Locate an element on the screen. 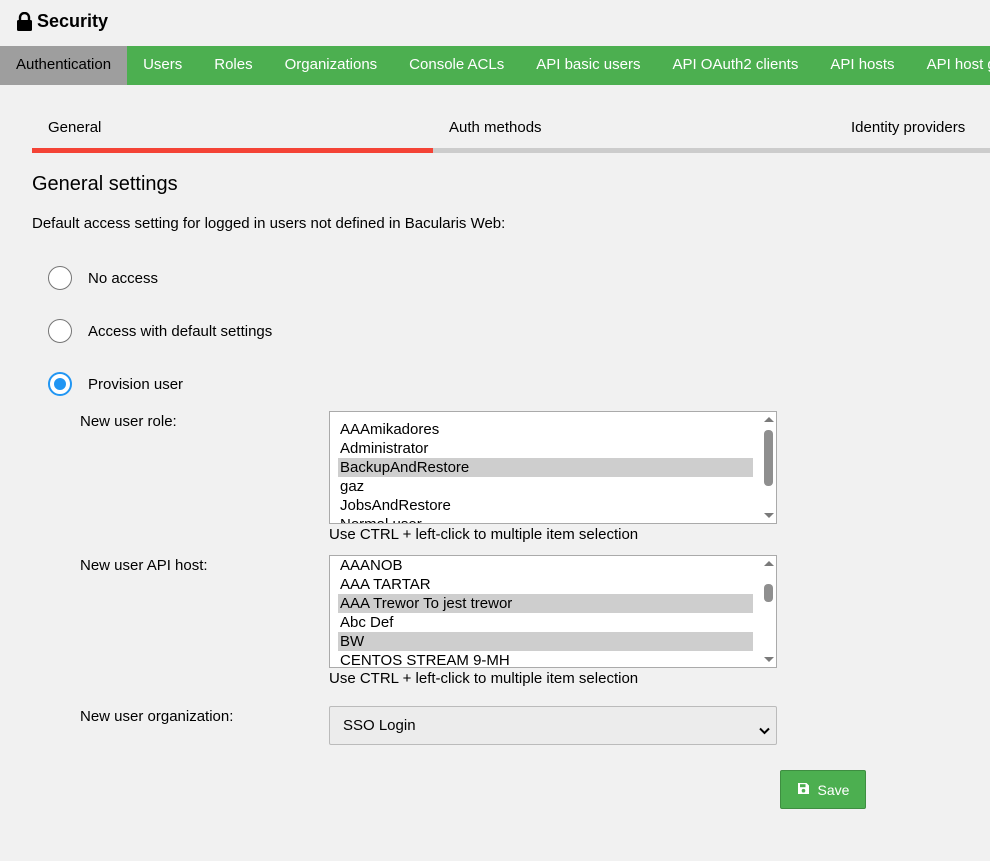 The image size is (990, 861). list-item: AAANOB is located at coordinates (545, 565).